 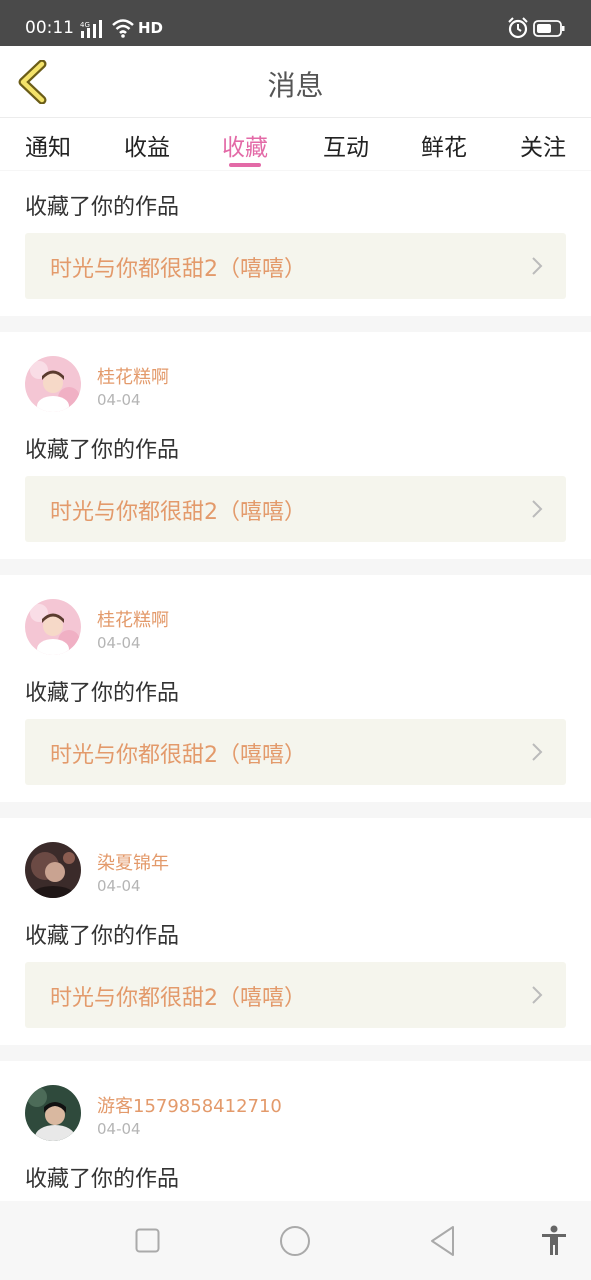 I want to click on signal-icon: 4G, so click(x=91, y=29).